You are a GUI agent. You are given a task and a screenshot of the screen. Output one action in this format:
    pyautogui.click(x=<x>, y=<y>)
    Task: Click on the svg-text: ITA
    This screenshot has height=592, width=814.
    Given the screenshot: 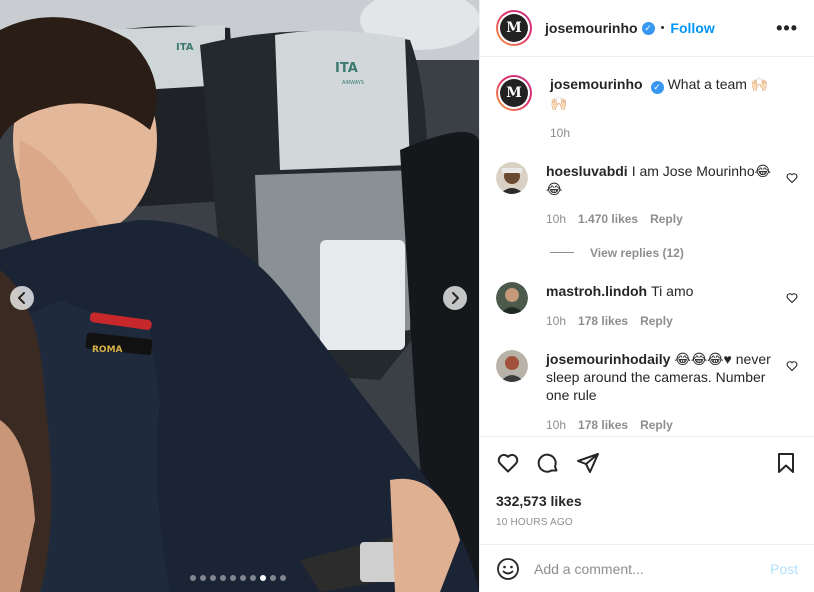 What is the action you would take?
    pyautogui.click(x=185, y=47)
    